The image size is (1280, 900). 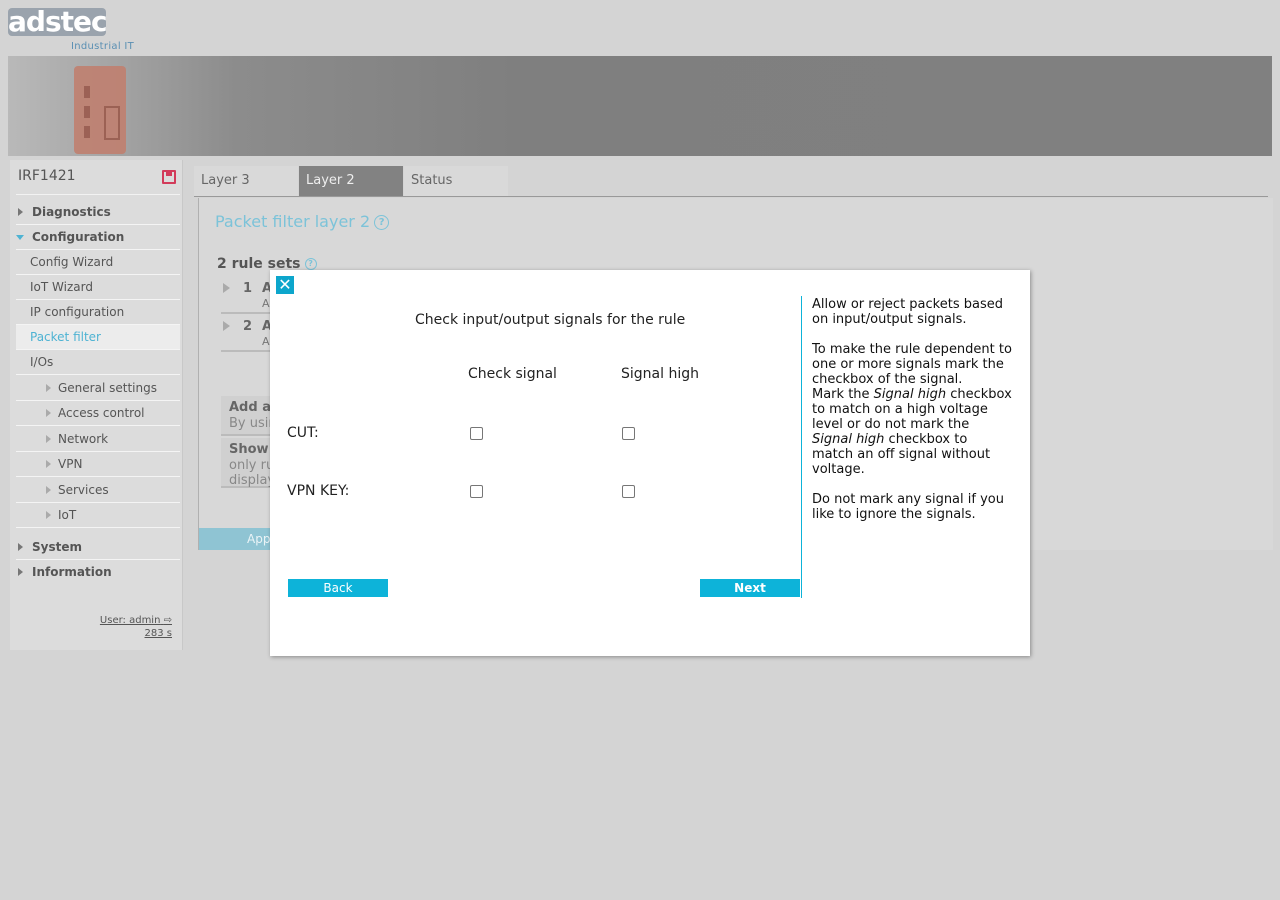 What do you see at coordinates (550, 320) in the screenshot?
I see `dialog-title: Check input/output signals for the rule` at bounding box center [550, 320].